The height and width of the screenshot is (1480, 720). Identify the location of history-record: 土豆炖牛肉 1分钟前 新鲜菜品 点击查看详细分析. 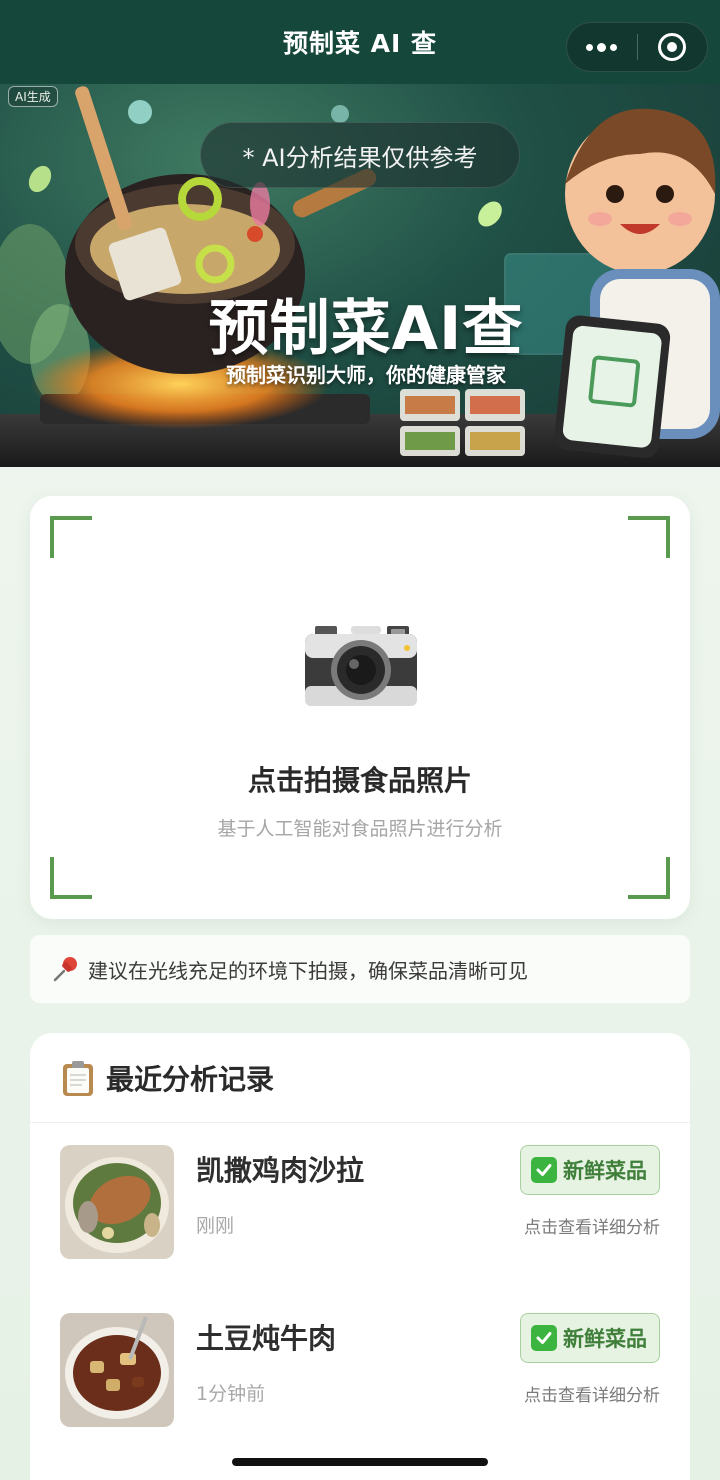
(360, 1371).